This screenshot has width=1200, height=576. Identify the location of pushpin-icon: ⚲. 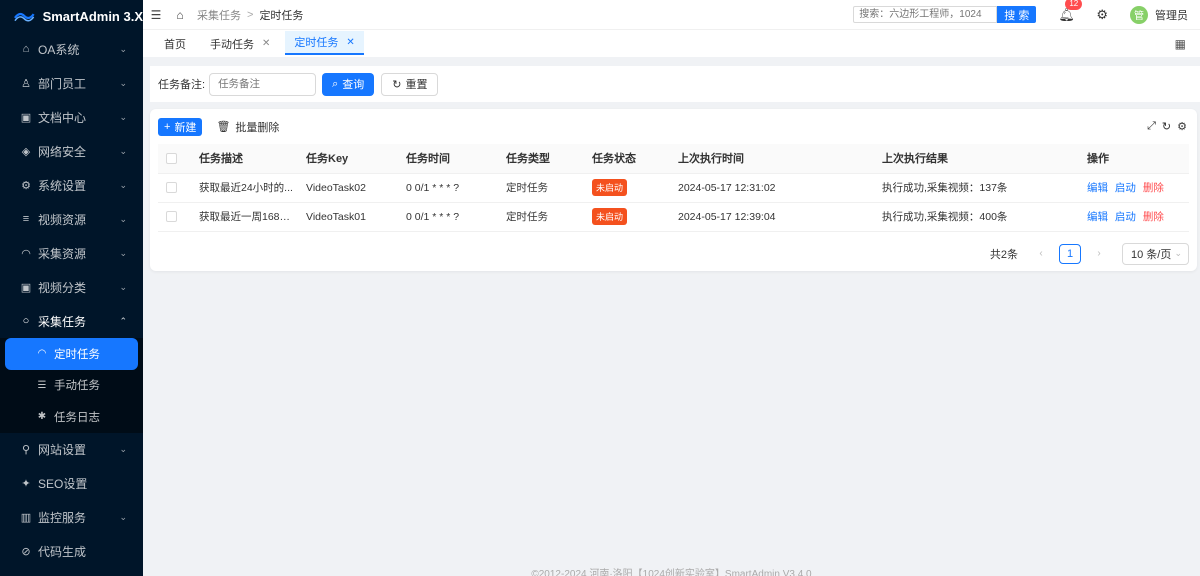
(26, 450).